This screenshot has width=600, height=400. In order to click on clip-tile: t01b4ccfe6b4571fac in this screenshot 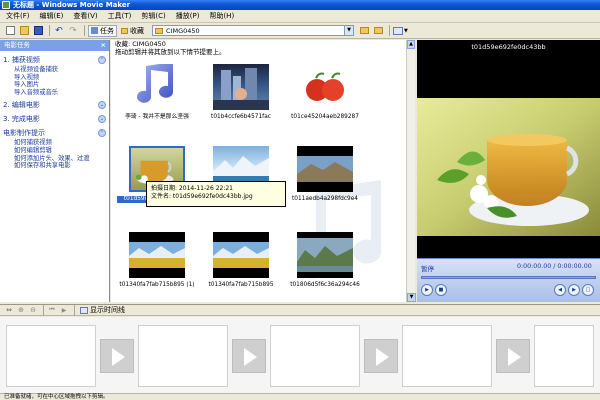, I will do `click(241, 98)`.